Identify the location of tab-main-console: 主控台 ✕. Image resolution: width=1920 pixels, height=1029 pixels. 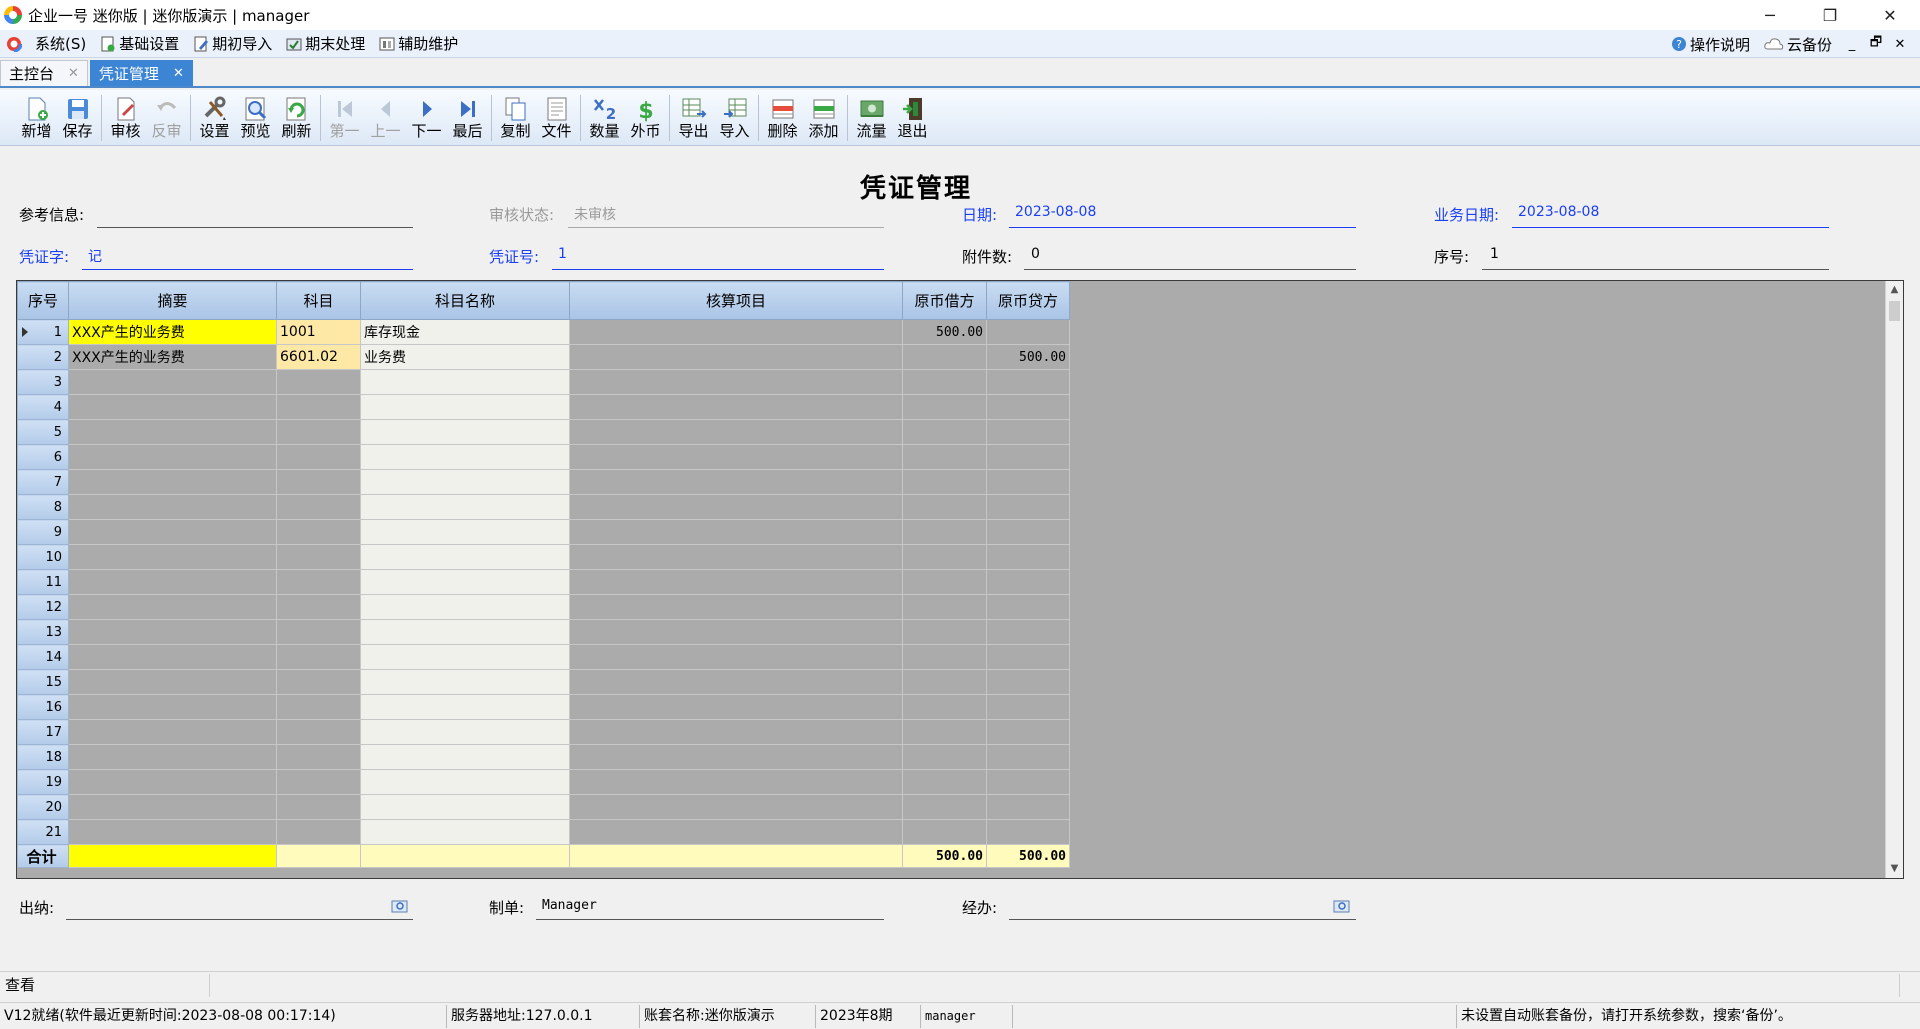
(44, 73).